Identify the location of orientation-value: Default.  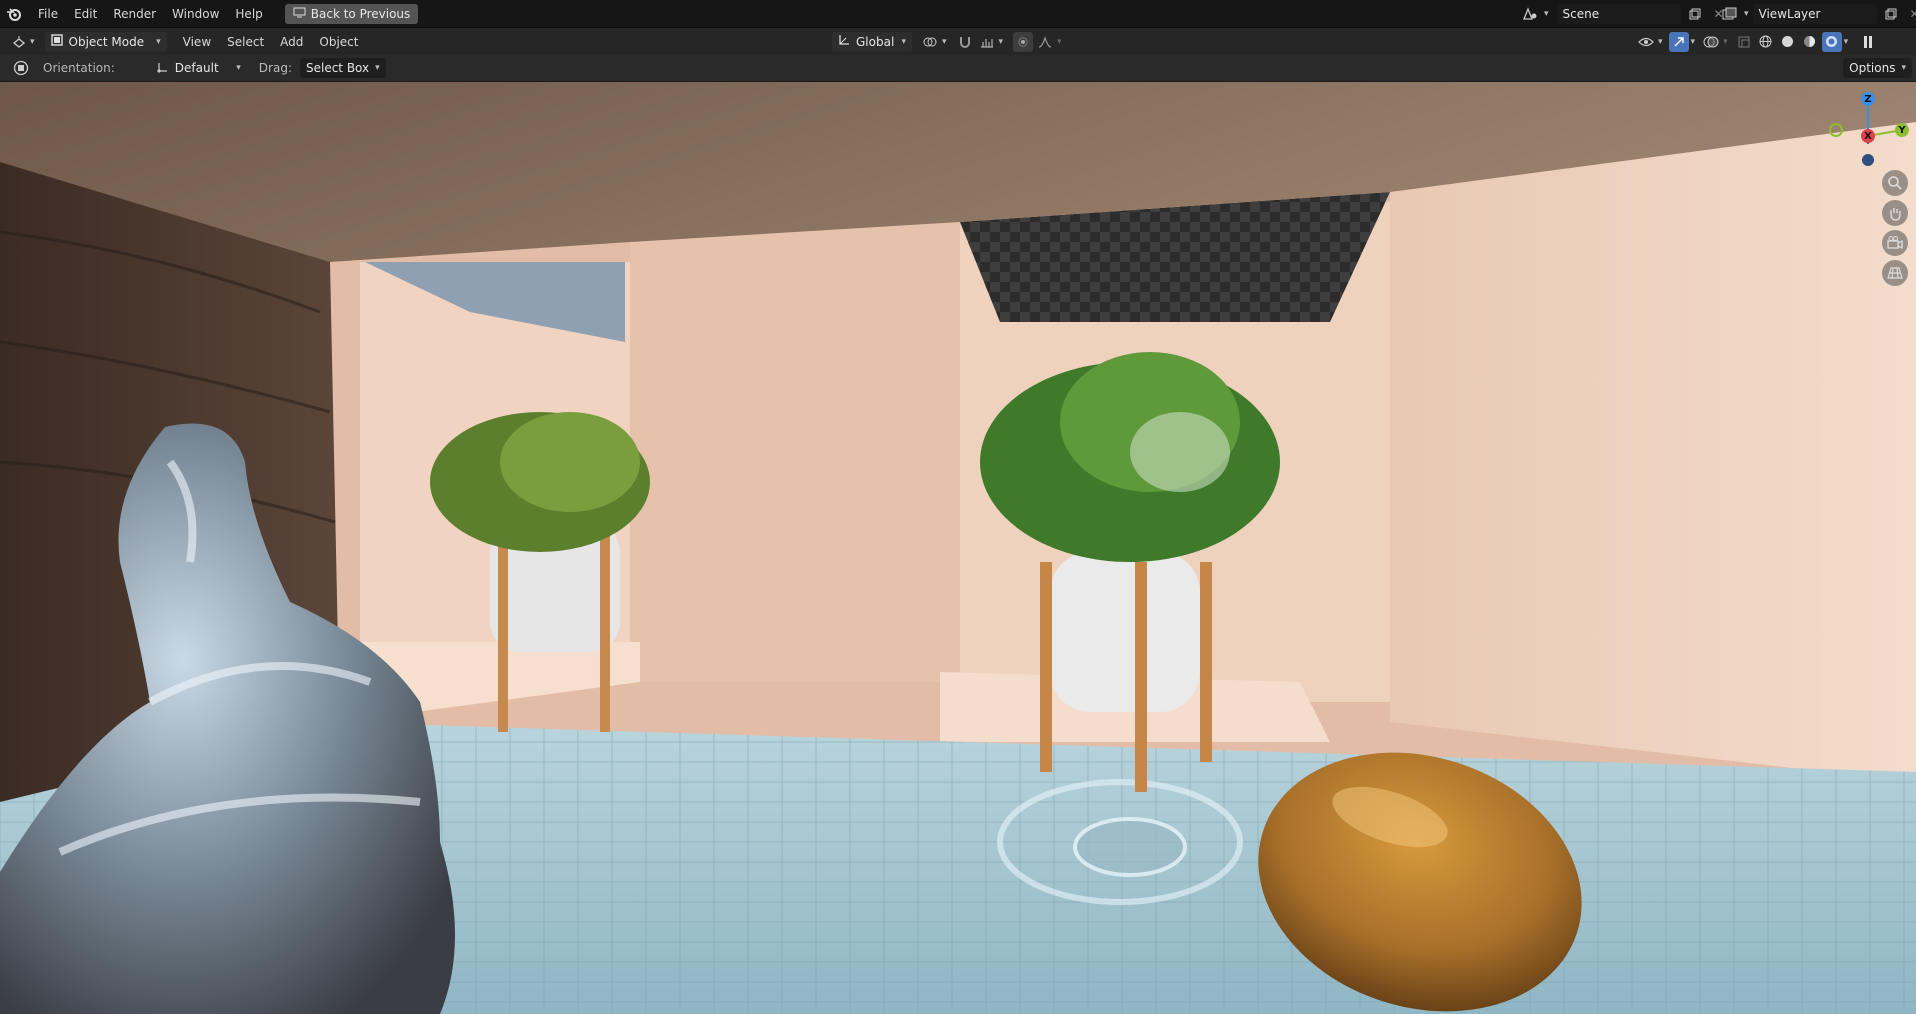
(196, 68).